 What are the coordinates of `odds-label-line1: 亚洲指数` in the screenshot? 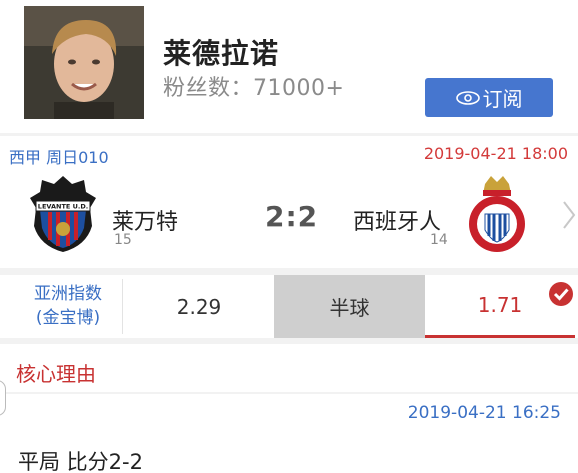 It's located at (68, 294).